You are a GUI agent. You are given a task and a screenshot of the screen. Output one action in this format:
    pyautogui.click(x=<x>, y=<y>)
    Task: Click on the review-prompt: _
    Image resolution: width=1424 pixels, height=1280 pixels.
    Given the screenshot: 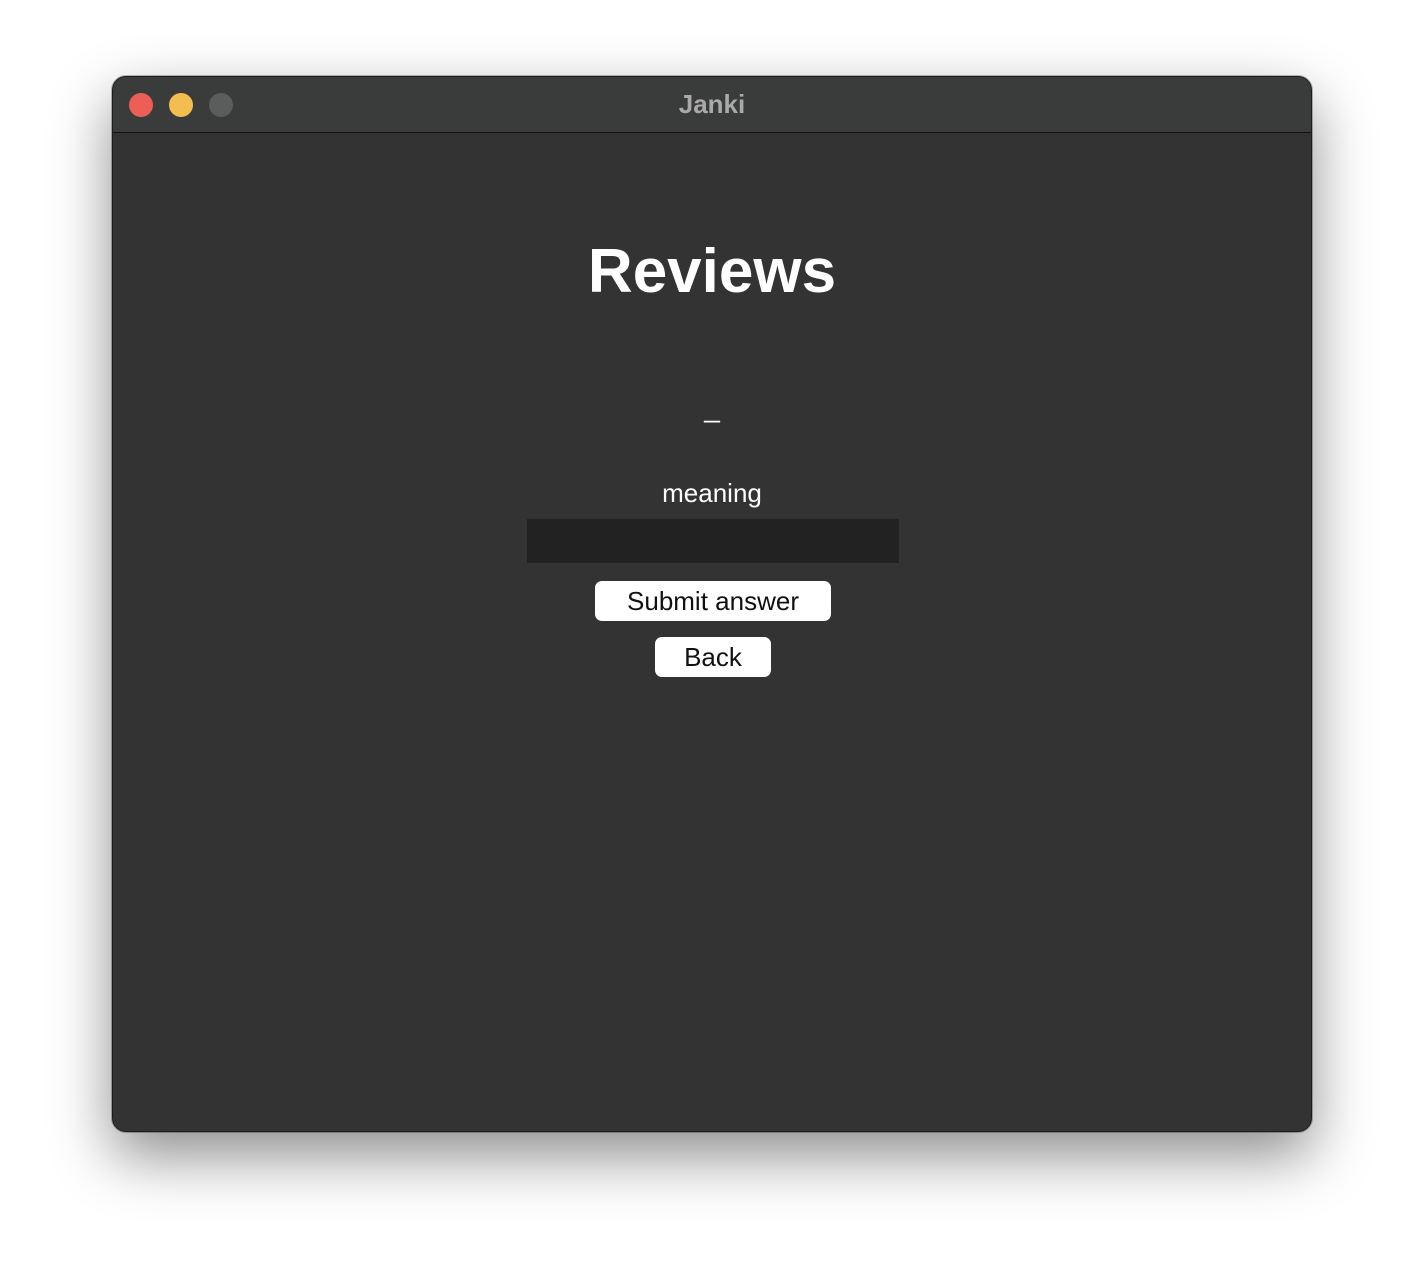 What is the action you would take?
    pyautogui.click(x=712, y=407)
    